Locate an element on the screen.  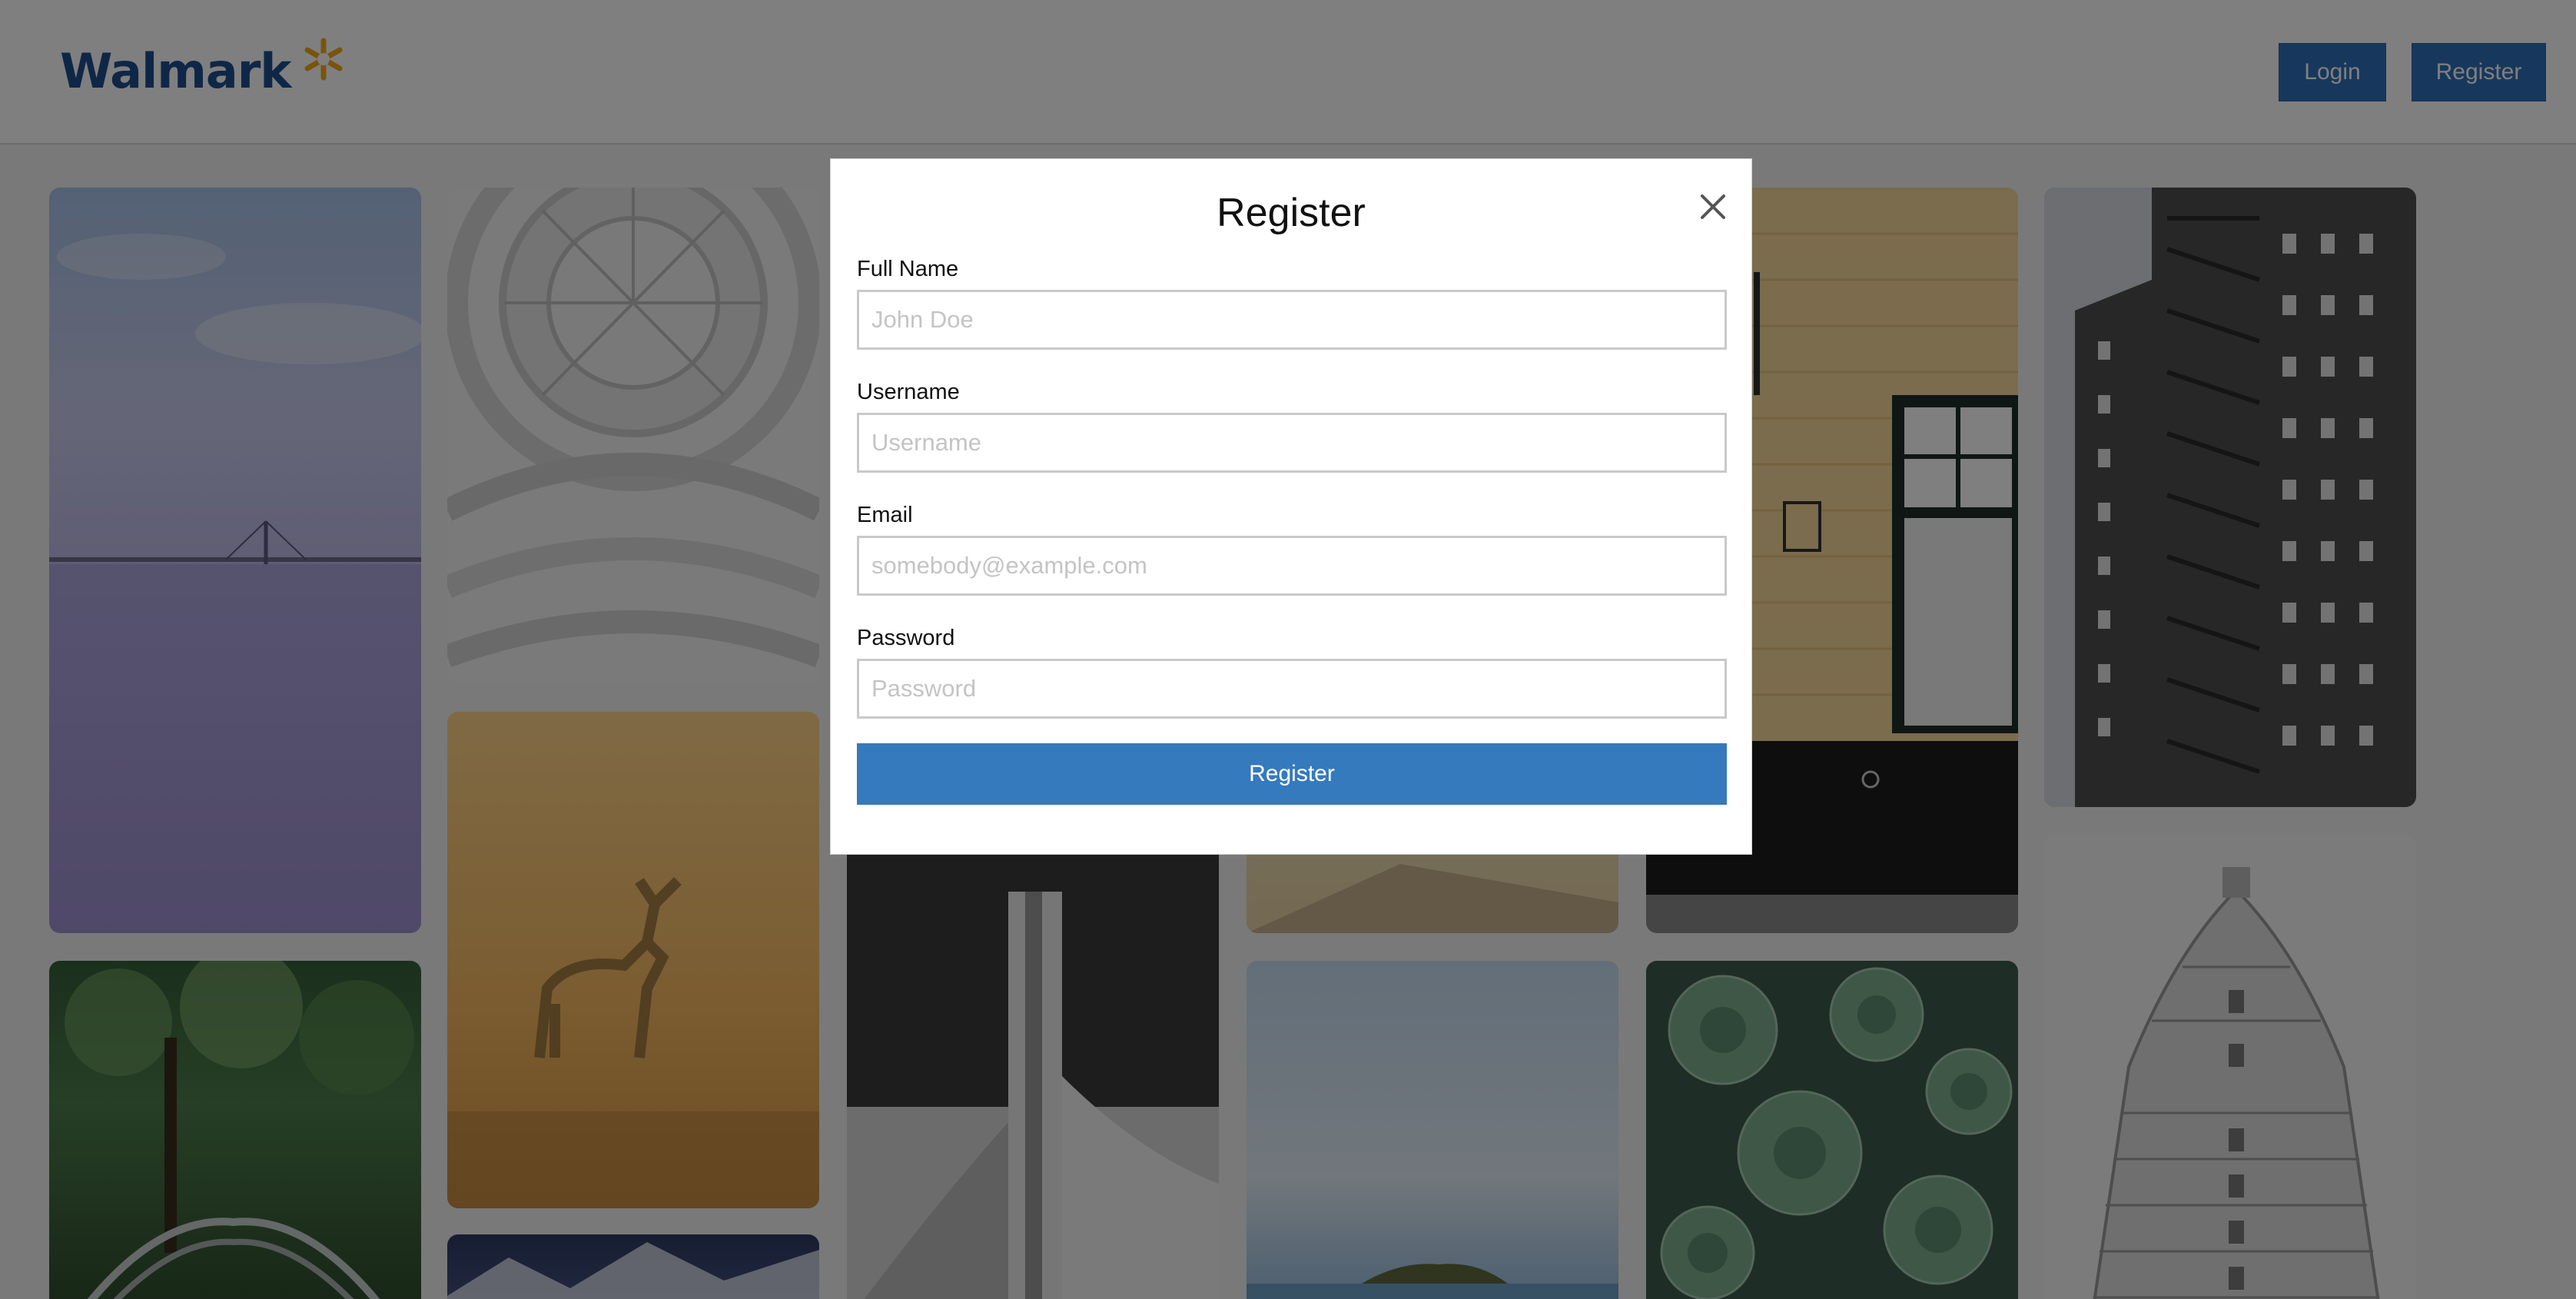
register-submit-button: Register is located at coordinates (1292, 774).